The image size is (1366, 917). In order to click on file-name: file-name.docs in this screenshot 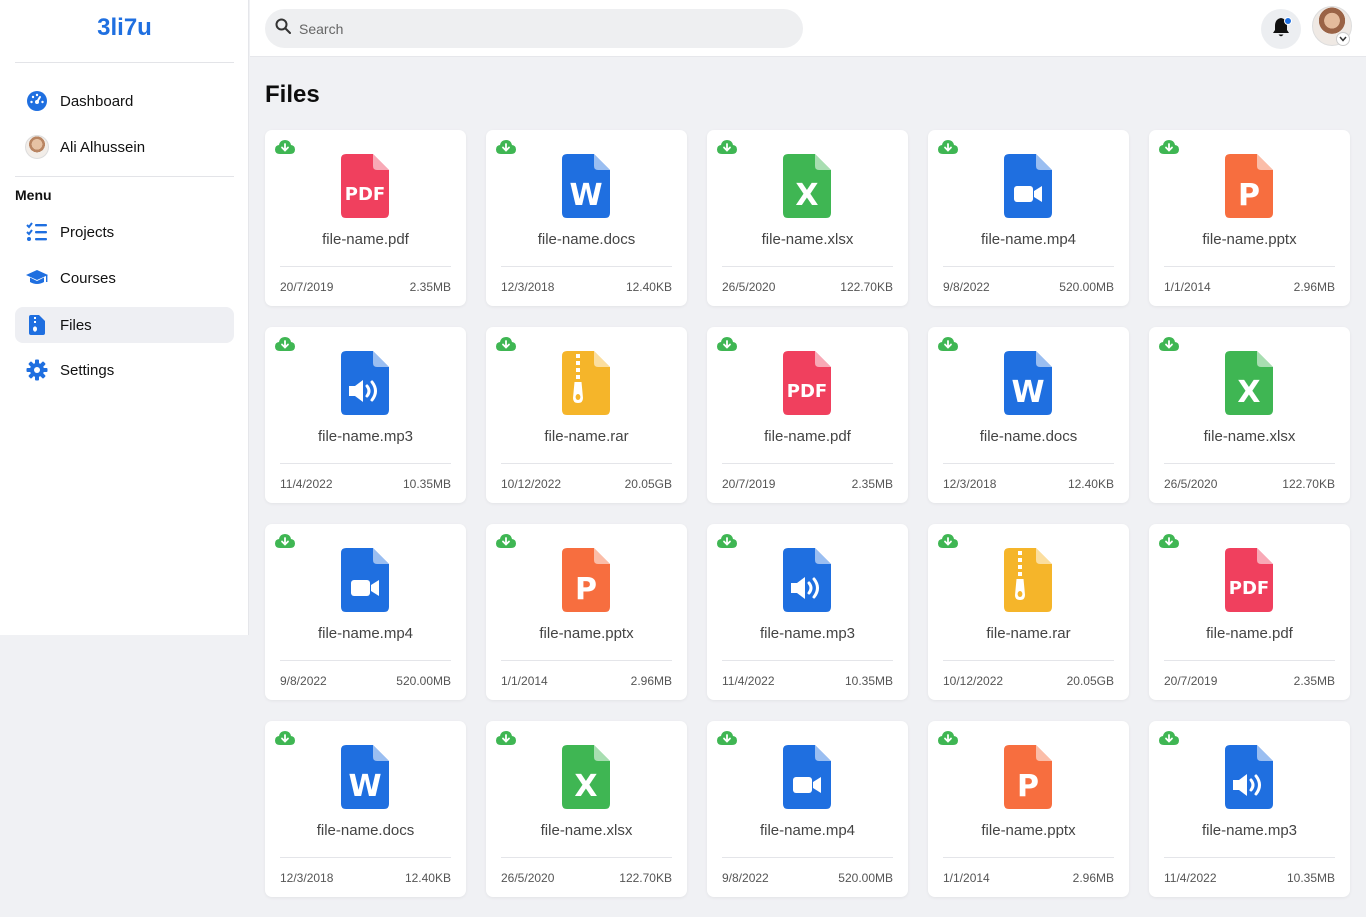, I will do `click(1028, 436)`.